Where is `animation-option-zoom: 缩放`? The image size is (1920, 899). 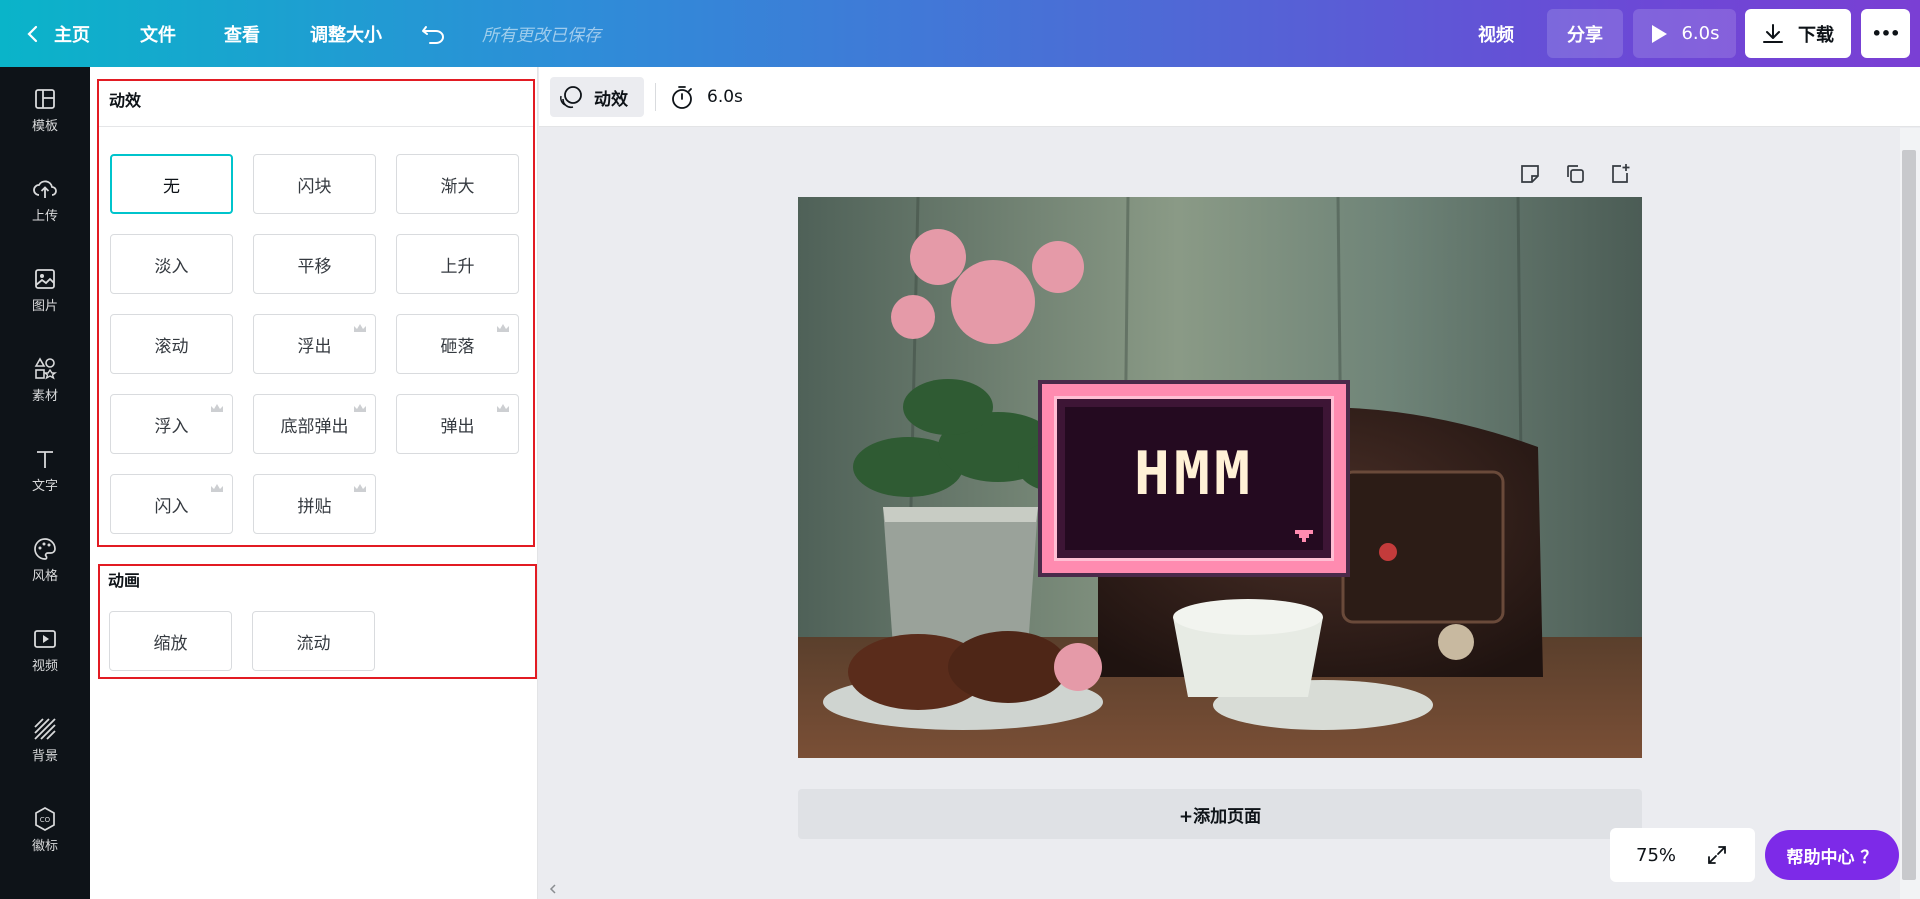
animation-option-zoom: 缩放 is located at coordinates (170, 641).